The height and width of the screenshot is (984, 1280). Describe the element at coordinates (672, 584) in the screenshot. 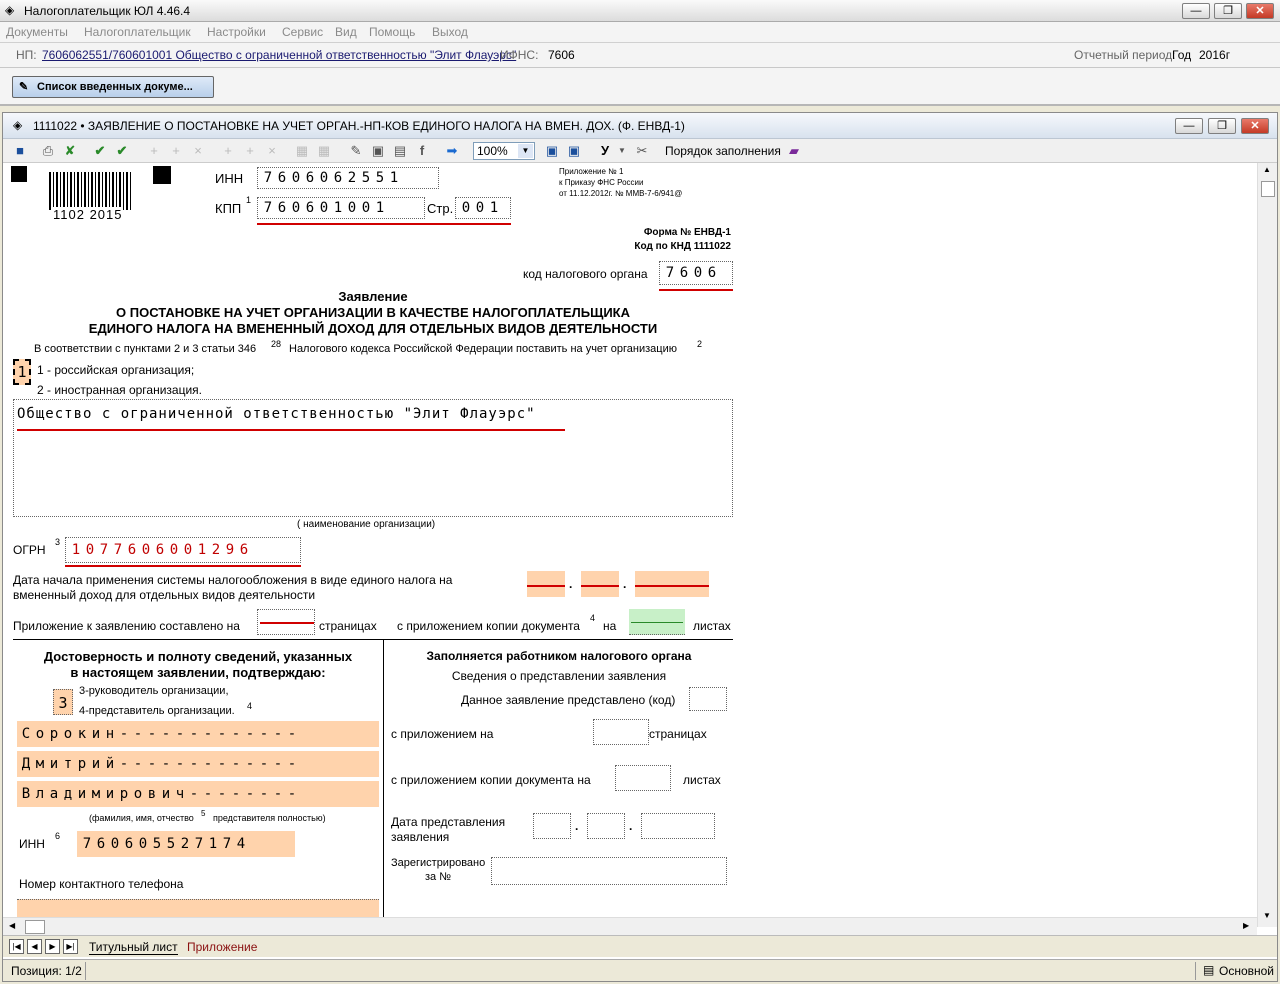

I see `start-year-field` at that location.